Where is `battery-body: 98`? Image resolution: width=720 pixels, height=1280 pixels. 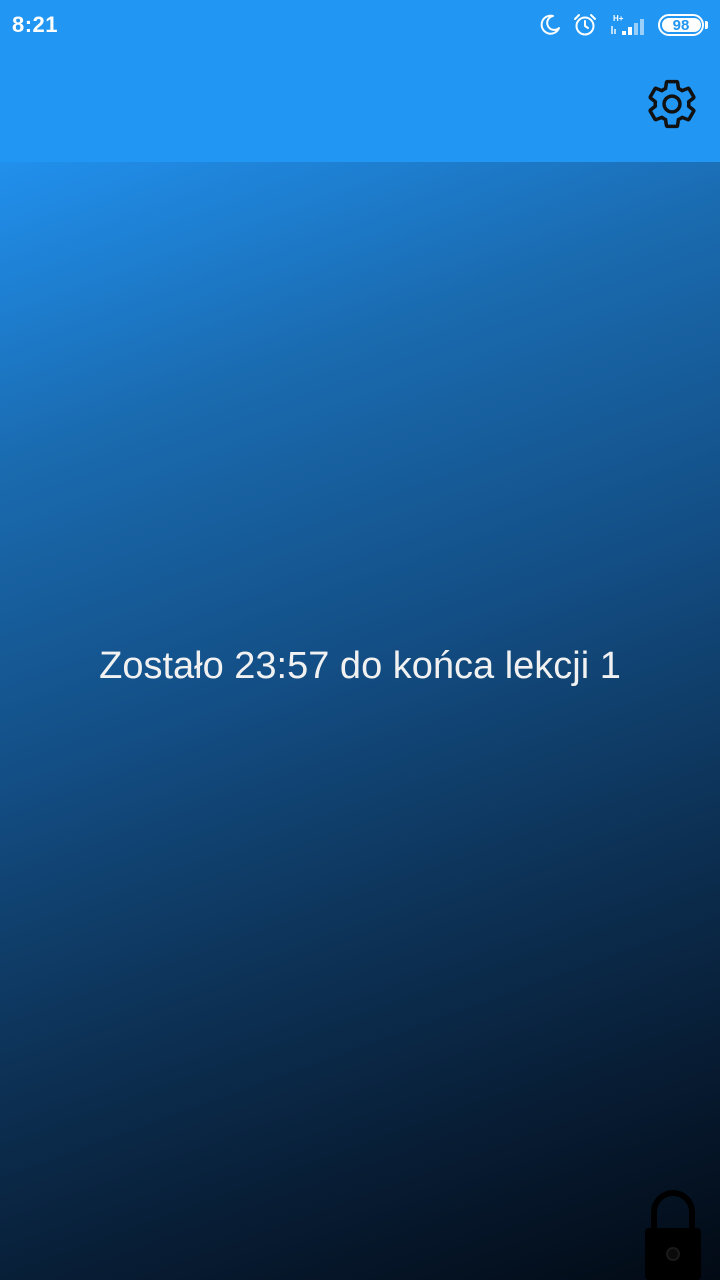
battery-body: 98 is located at coordinates (681, 25).